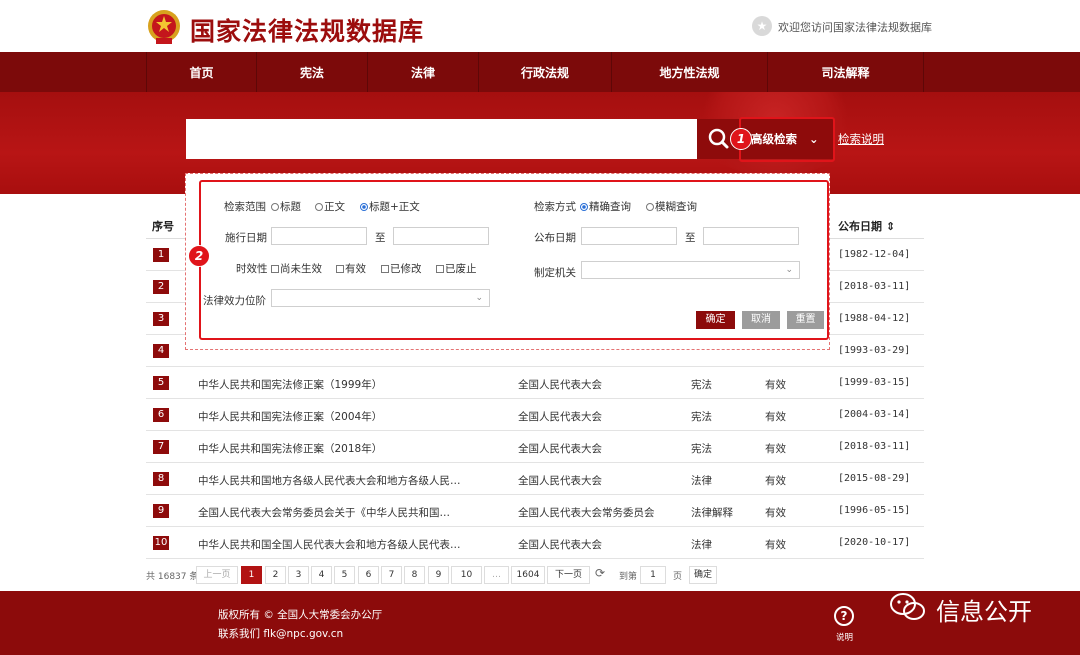 This screenshot has height=655, width=1080. What do you see at coordinates (312, 72) in the screenshot?
I see `nav-constitution: 宪法` at bounding box center [312, 72].